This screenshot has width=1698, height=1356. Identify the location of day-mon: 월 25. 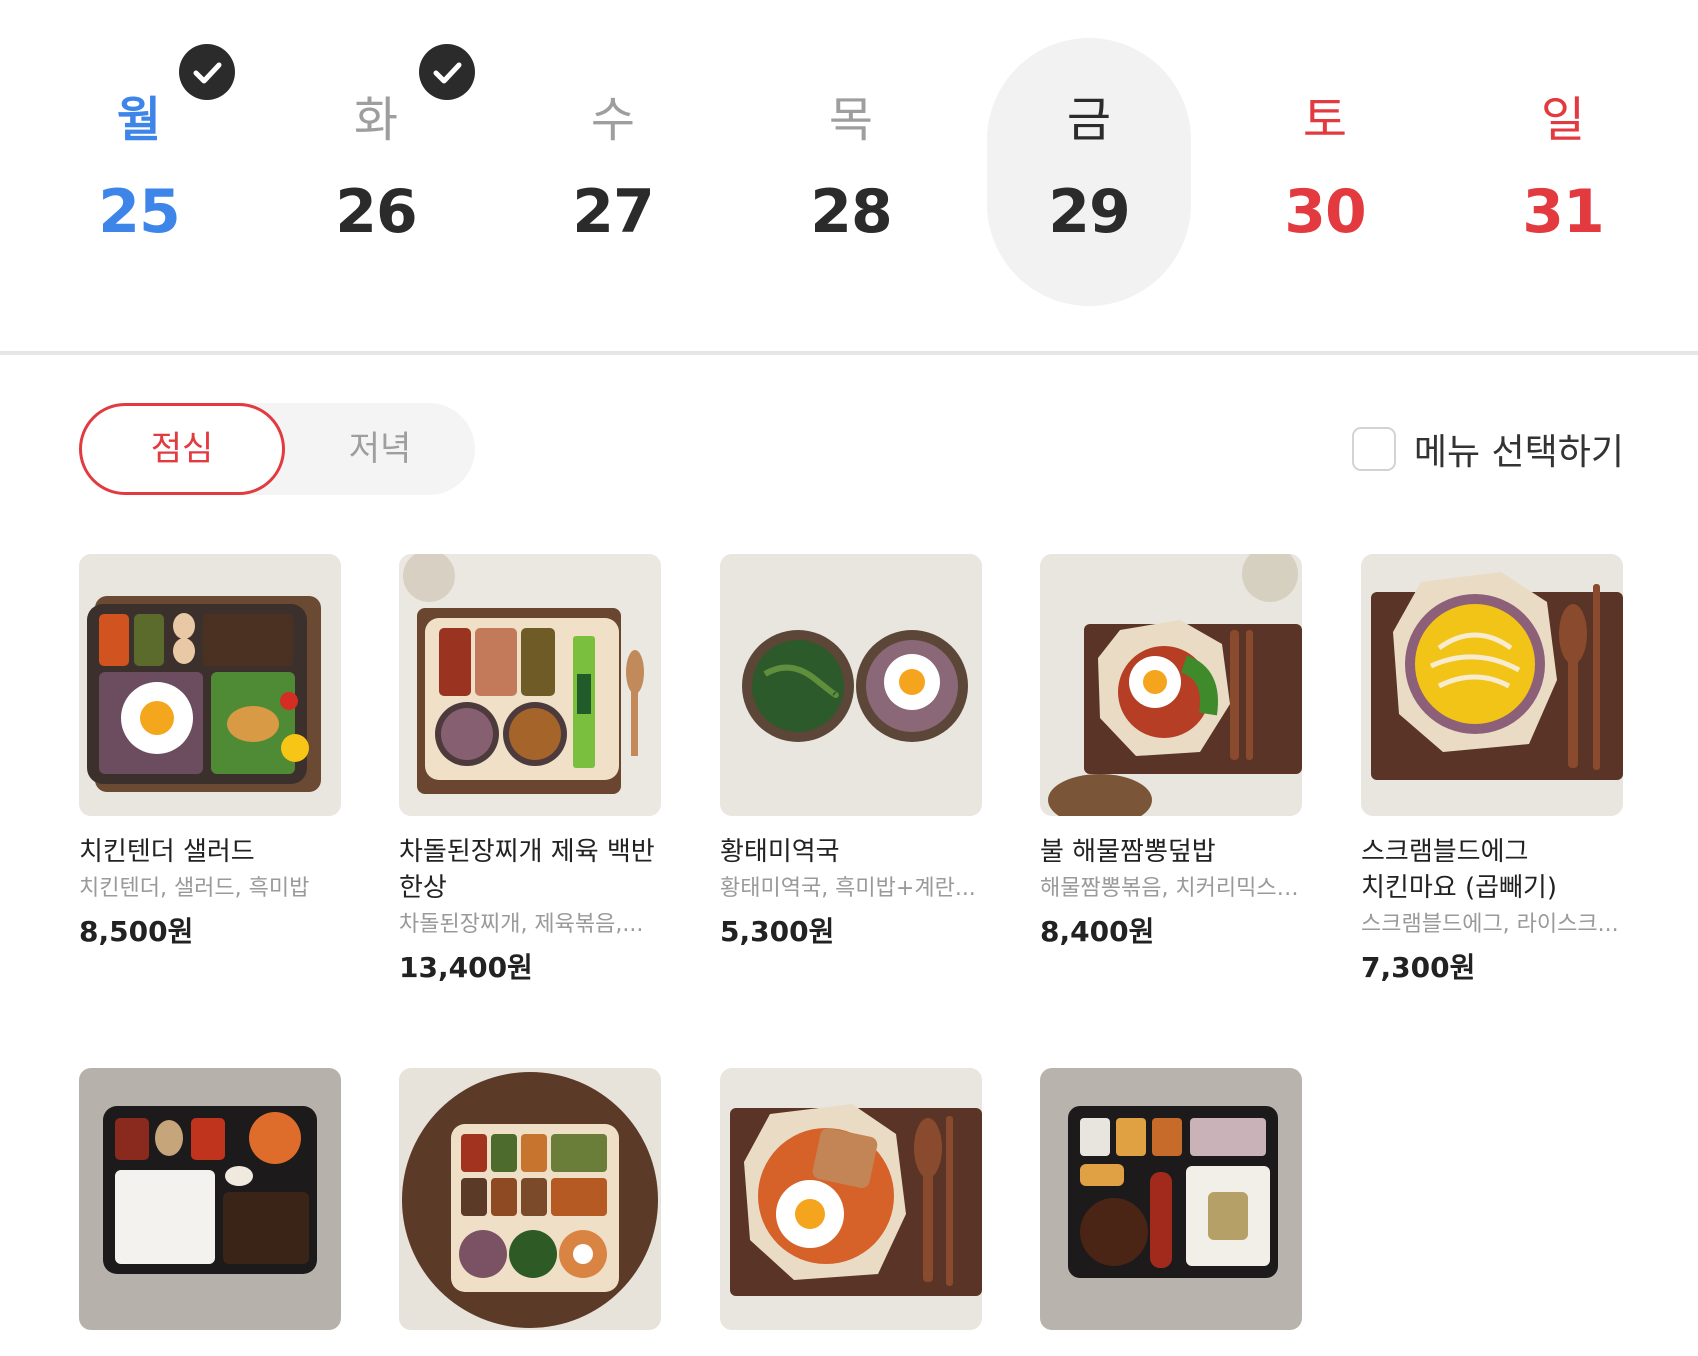
(139, 172).